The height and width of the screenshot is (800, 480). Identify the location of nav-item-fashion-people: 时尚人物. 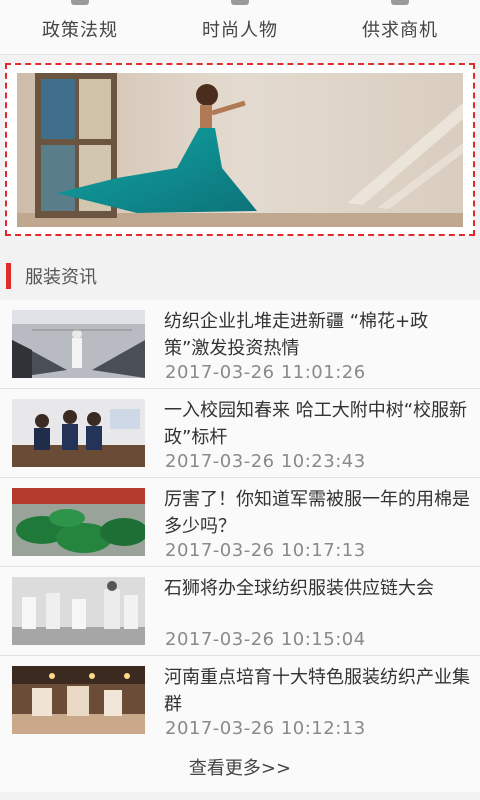
(240, 27).